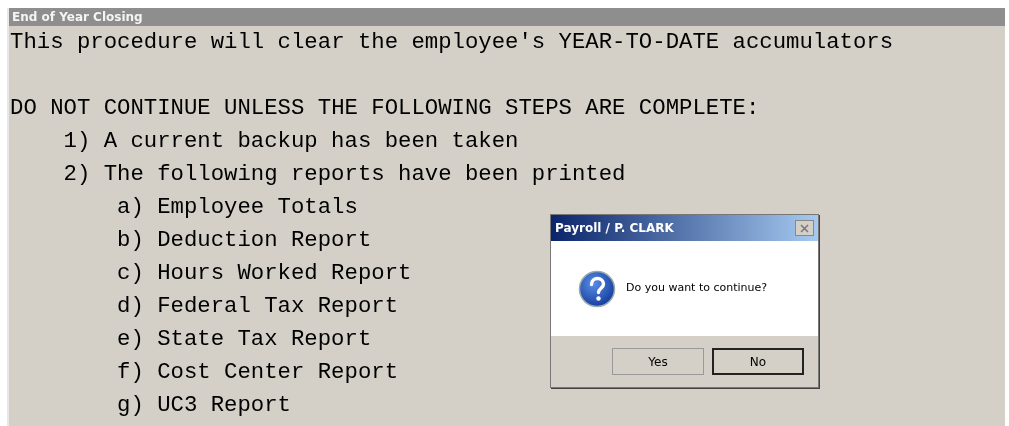  What do you see at coordinates (597, 288) in the screenshot?
I see `question-icon` at bounding box center [597, 288].